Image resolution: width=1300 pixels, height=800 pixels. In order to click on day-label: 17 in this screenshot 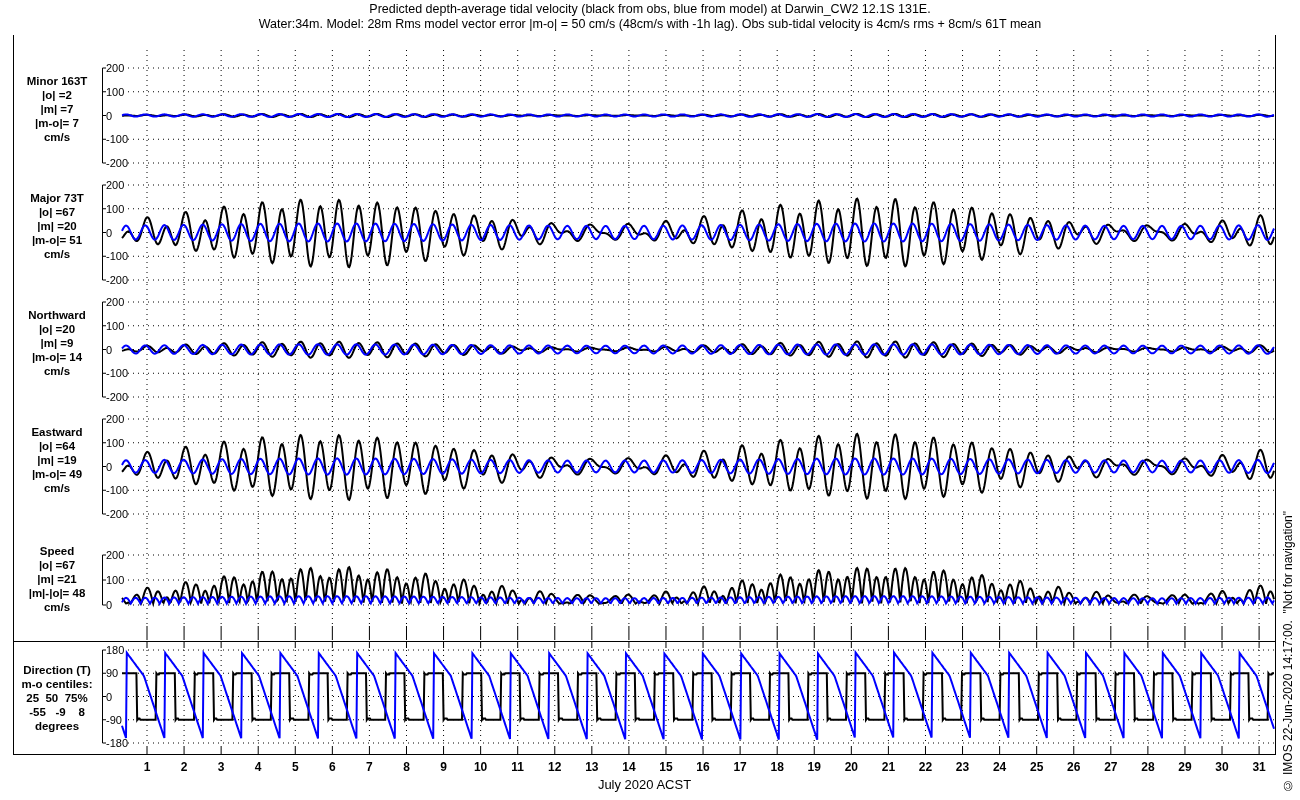, I will do `click(740, 767)`.